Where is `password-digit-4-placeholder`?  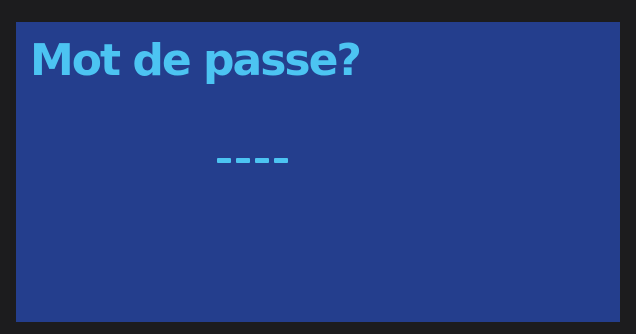 password-digit-4-placeholder is located at coordinates (281, 160).